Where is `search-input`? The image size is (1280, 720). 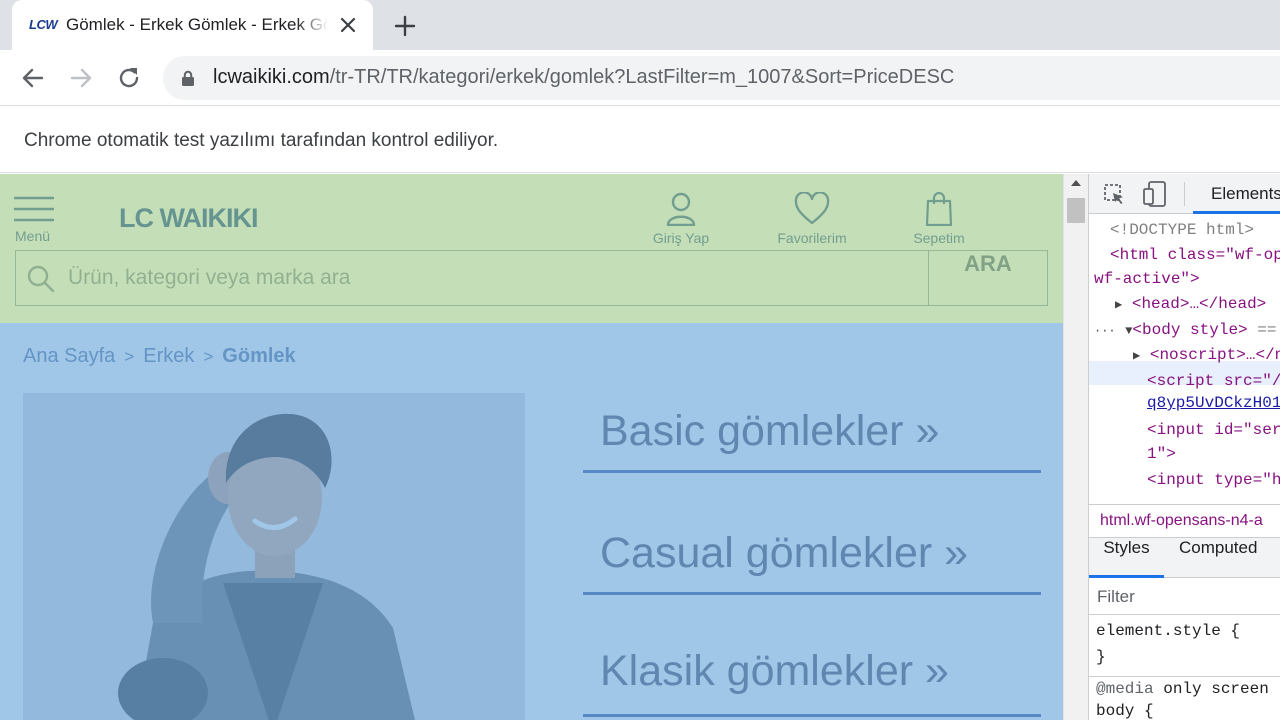
search-input is located at coordinates (498, 278).